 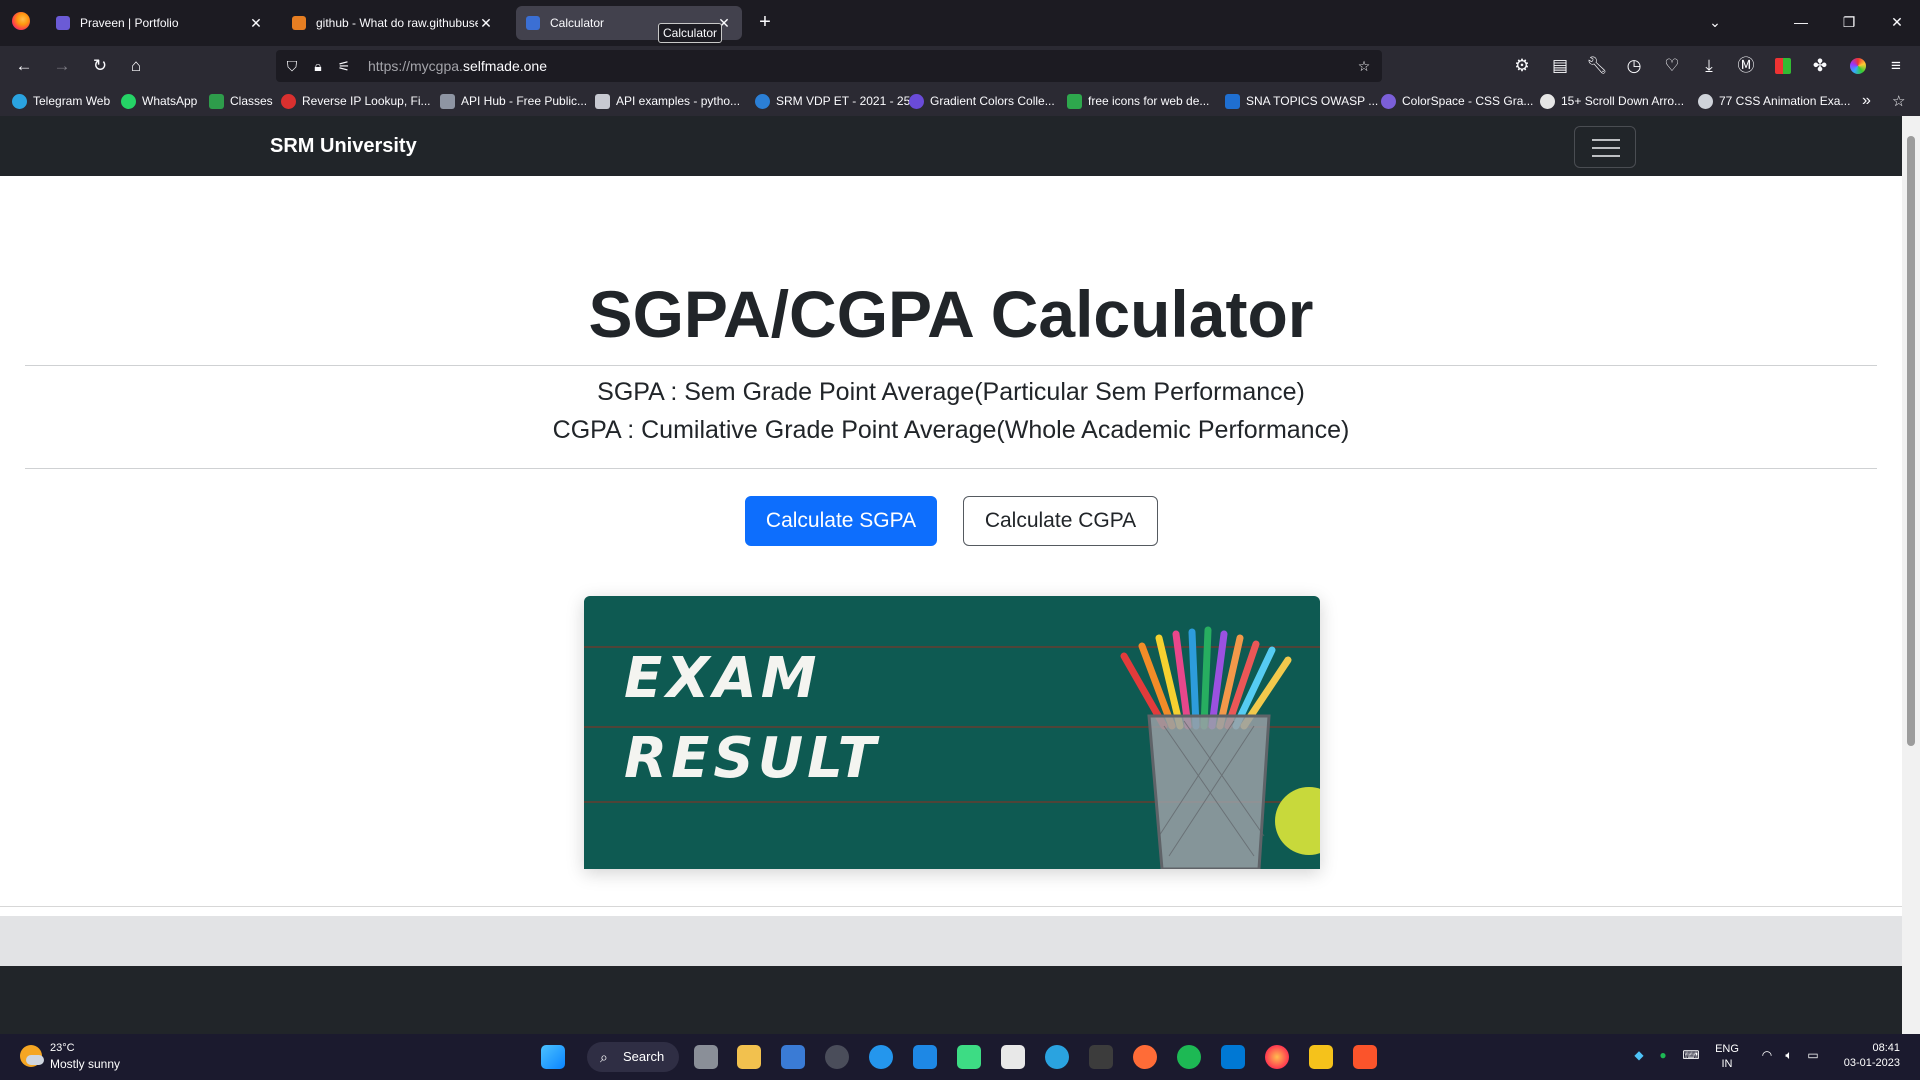 I want to click on extension-colorwheel-icon, so click(x=1858, y=66).